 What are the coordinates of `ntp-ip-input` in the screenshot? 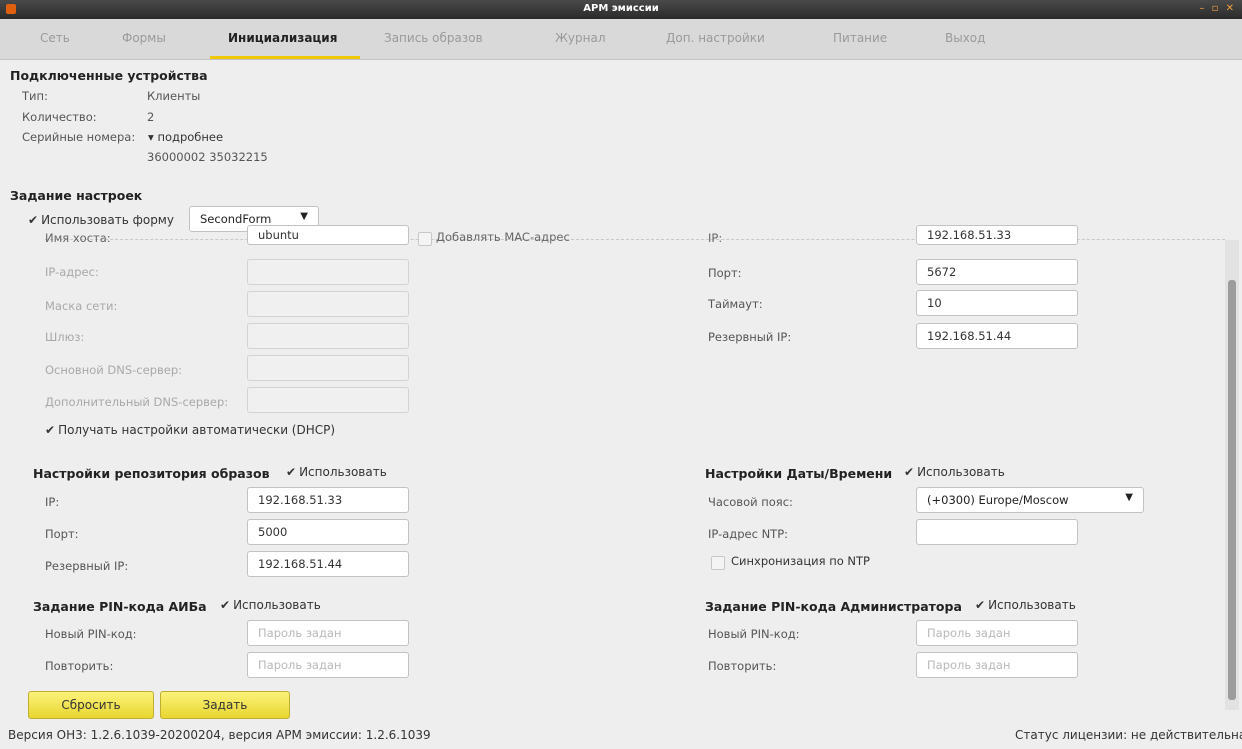 It's located at (997, 532).